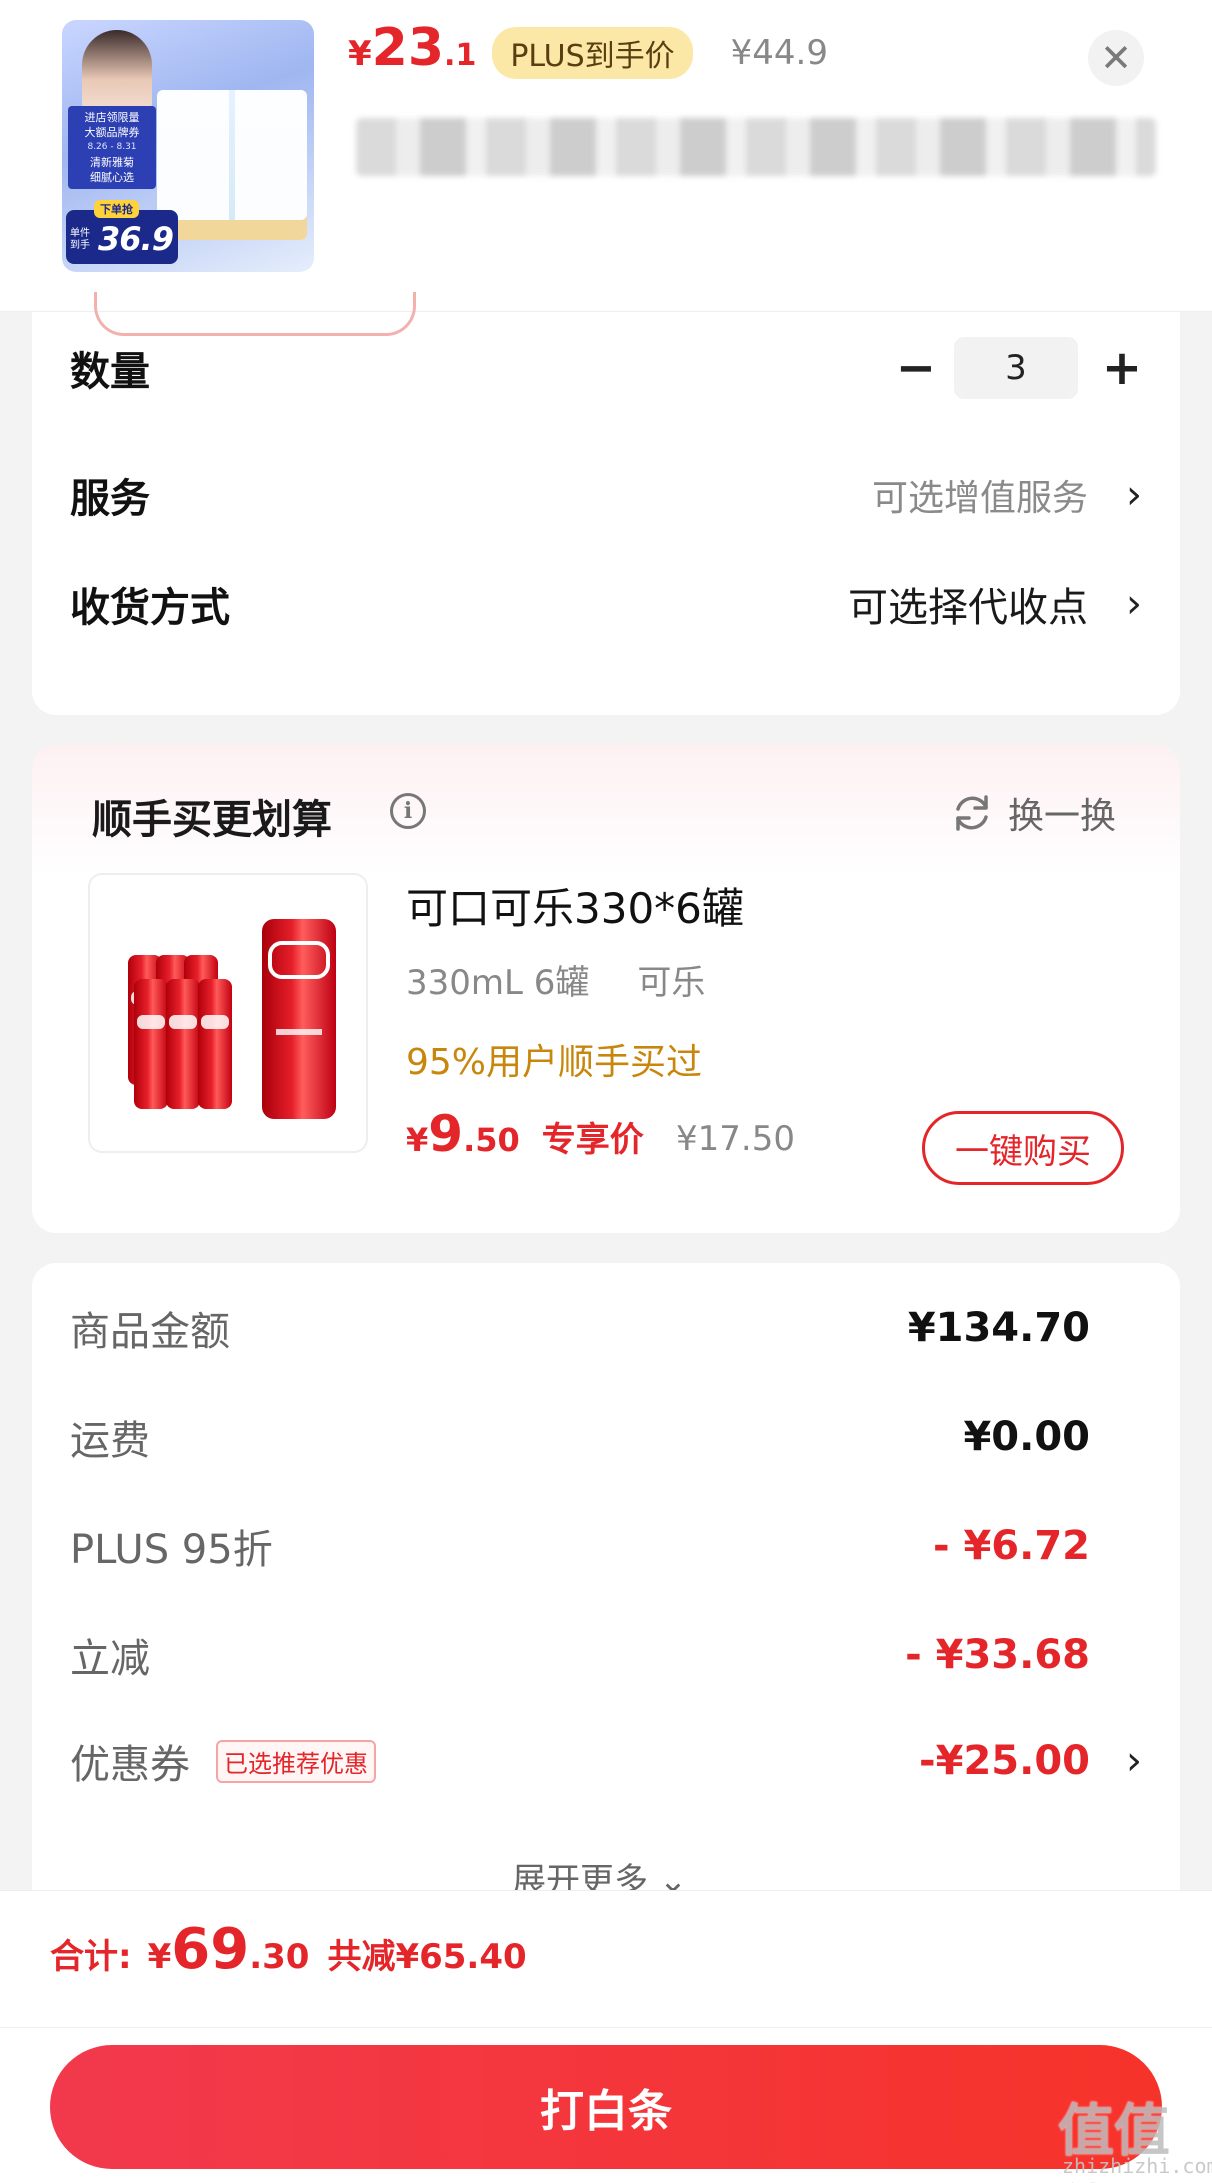 The image size is (1212, 2183). I want to click on price-integer: 23, so click(408, 48).